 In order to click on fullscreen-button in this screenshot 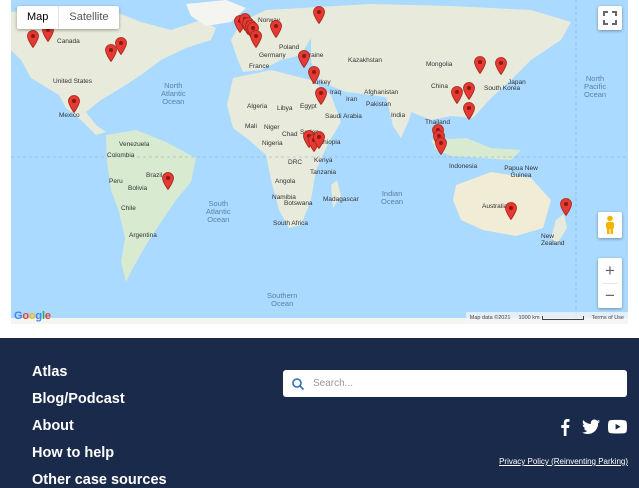, I will do `click(610, 18)`.